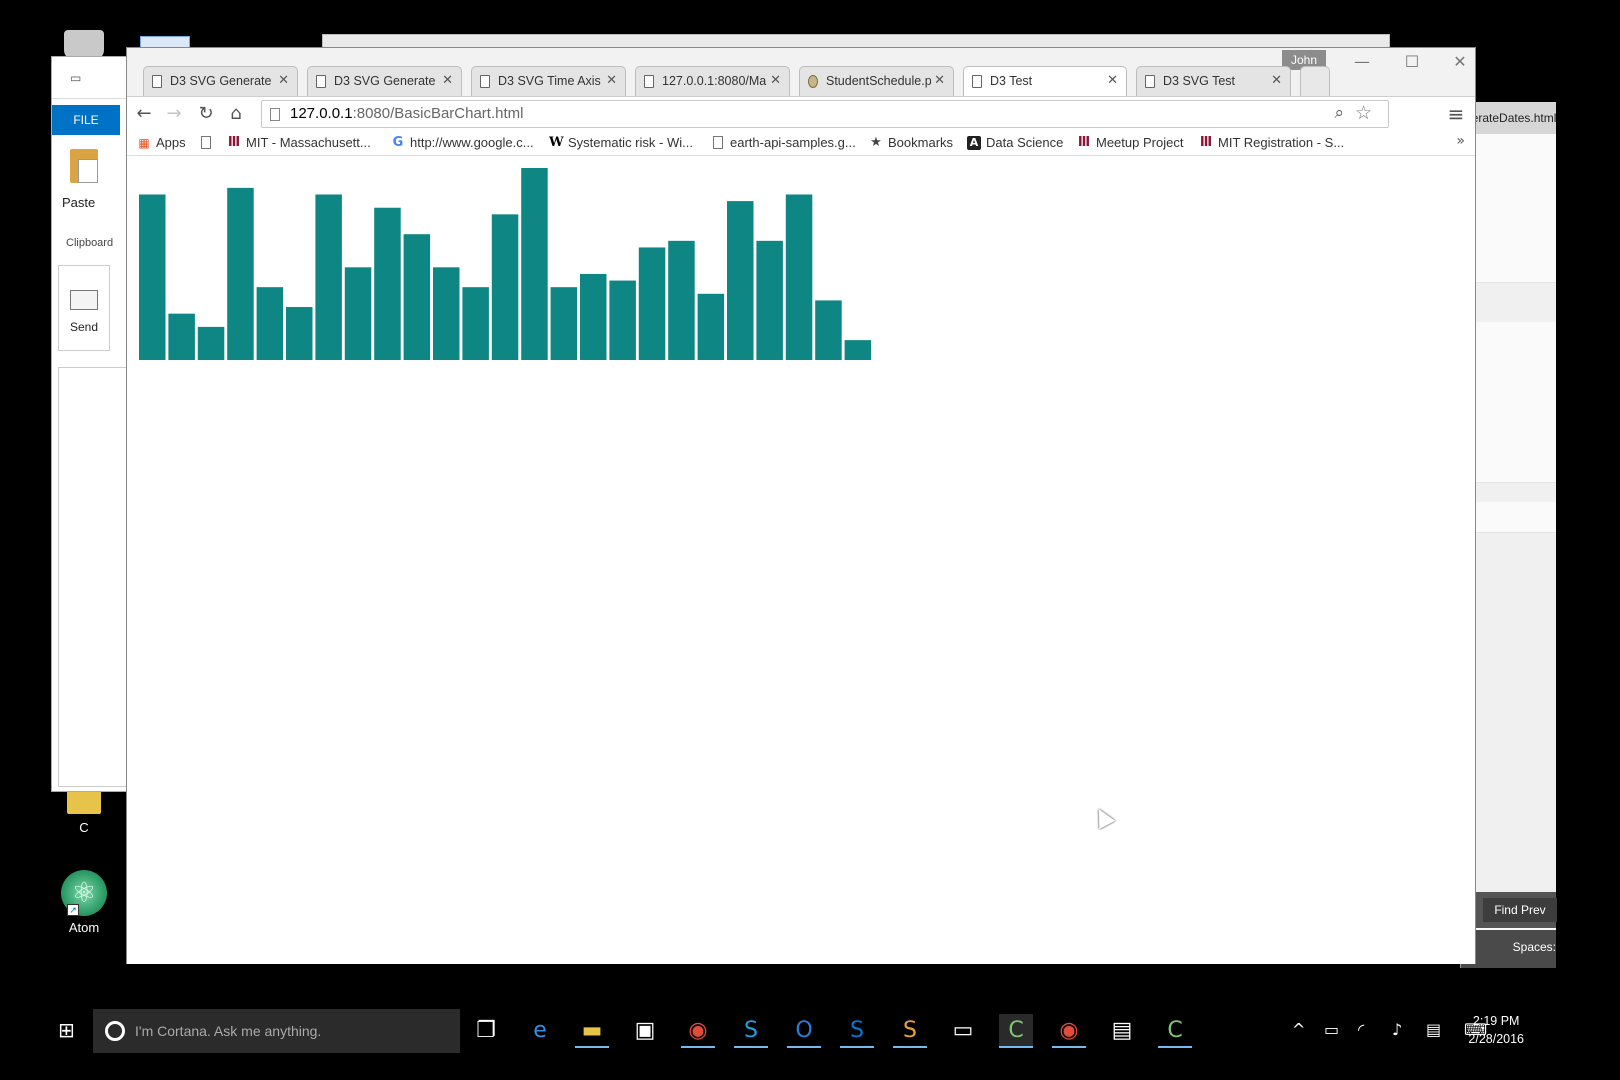 The height and width of the screenshot is (1080, 1620). I want to click on bar-chart, so click(505, 264).